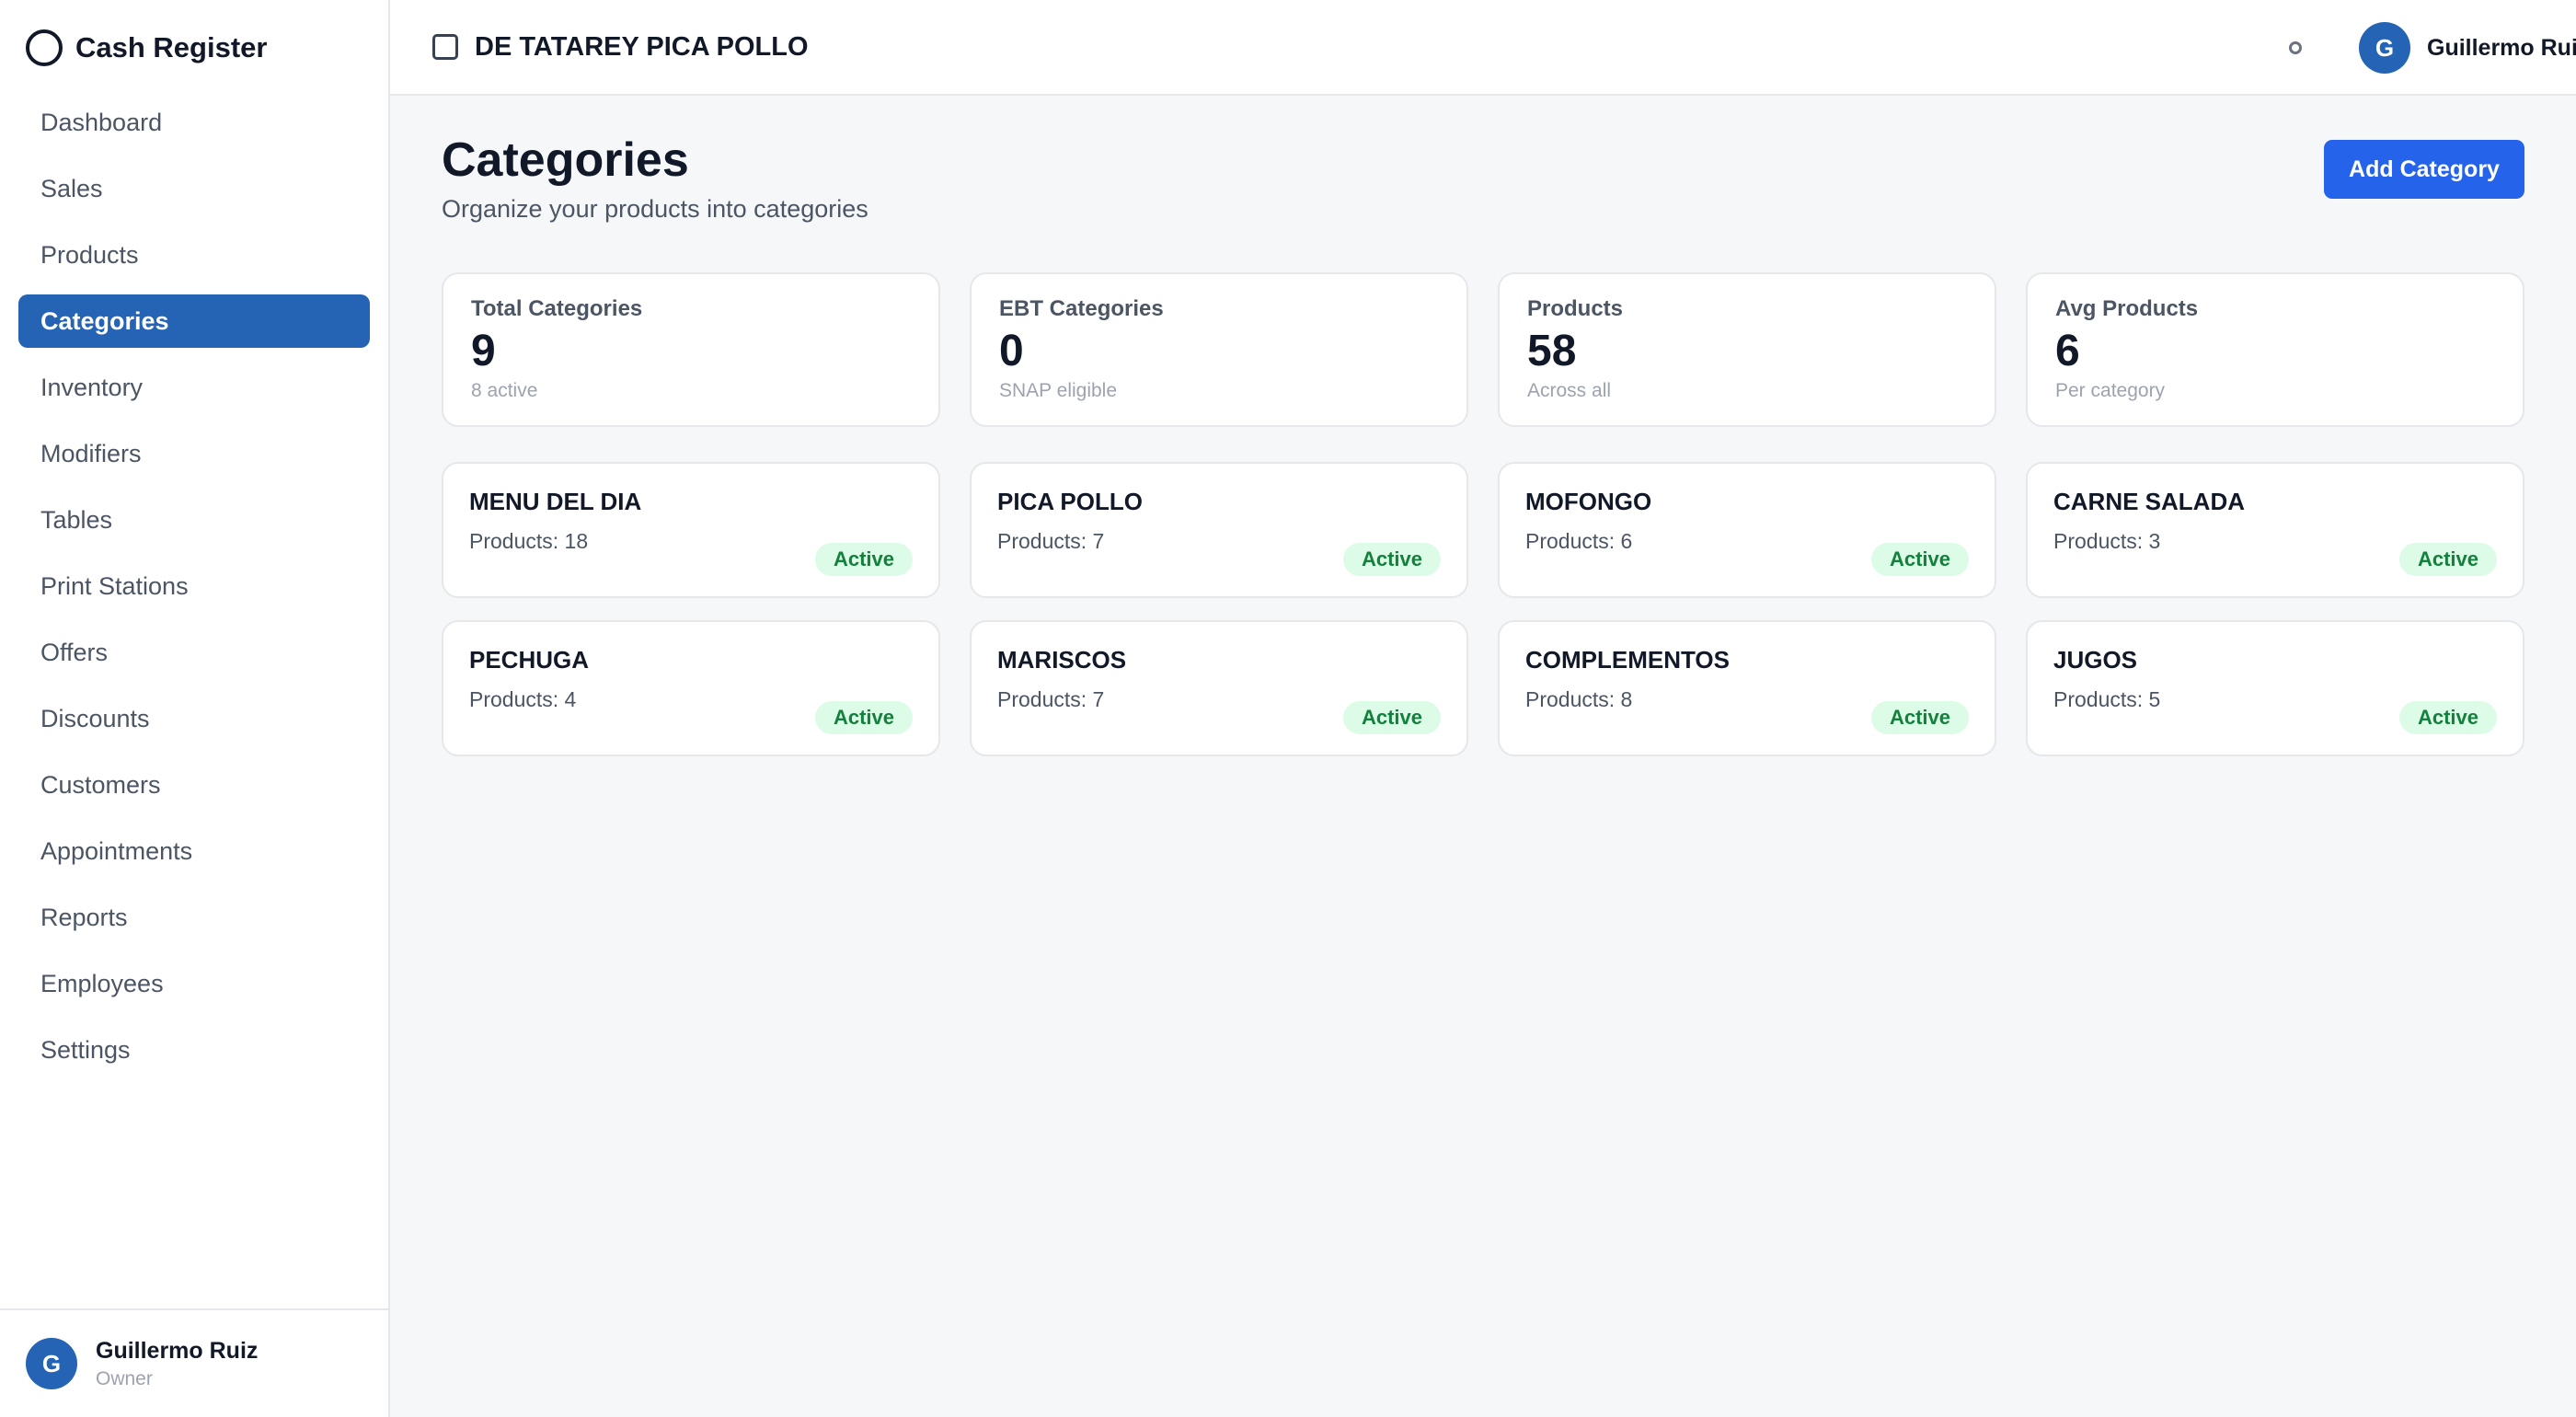 The width and height of the screenshot is (2576, 1417). What do you see at coordinates (1575, 309) in the screenshot?
I see `stat-label: Products` at bounding box center [1575, 309].